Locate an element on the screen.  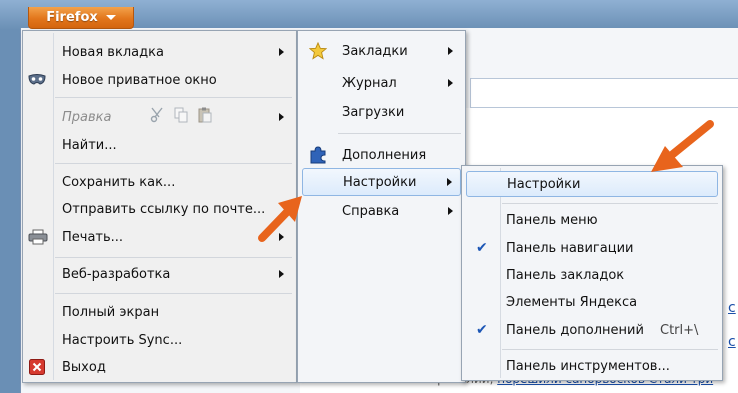
submenu-item-addon-bar: ✔ Панель дополнений Ctrl+\ is located at coordinates (592, 330).